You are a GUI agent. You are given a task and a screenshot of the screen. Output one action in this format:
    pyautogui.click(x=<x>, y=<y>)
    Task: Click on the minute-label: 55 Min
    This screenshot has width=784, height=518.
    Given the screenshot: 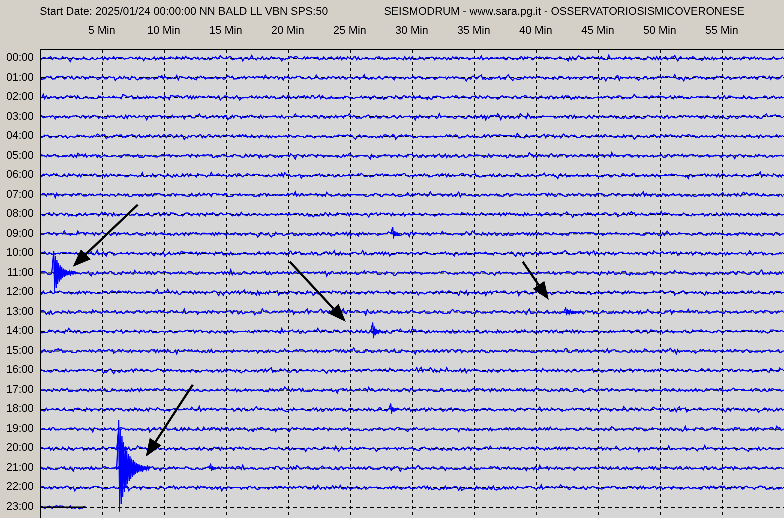 What is the action you would take?
    pyautogui.click(x=722, y=31)
    